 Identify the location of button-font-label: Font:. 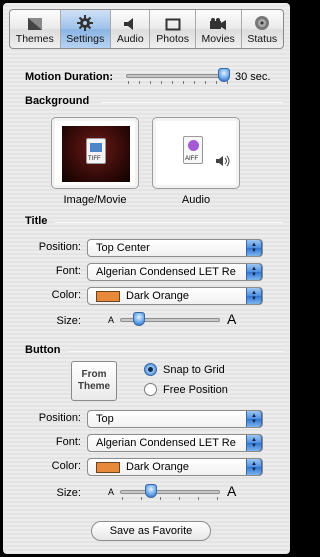
(68, 442).